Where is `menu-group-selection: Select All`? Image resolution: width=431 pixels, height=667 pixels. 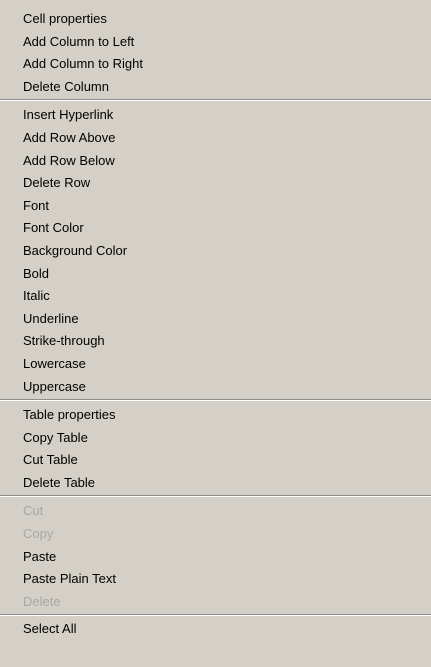 menu-group-selection: Select All is located at coordinates (215, 629).